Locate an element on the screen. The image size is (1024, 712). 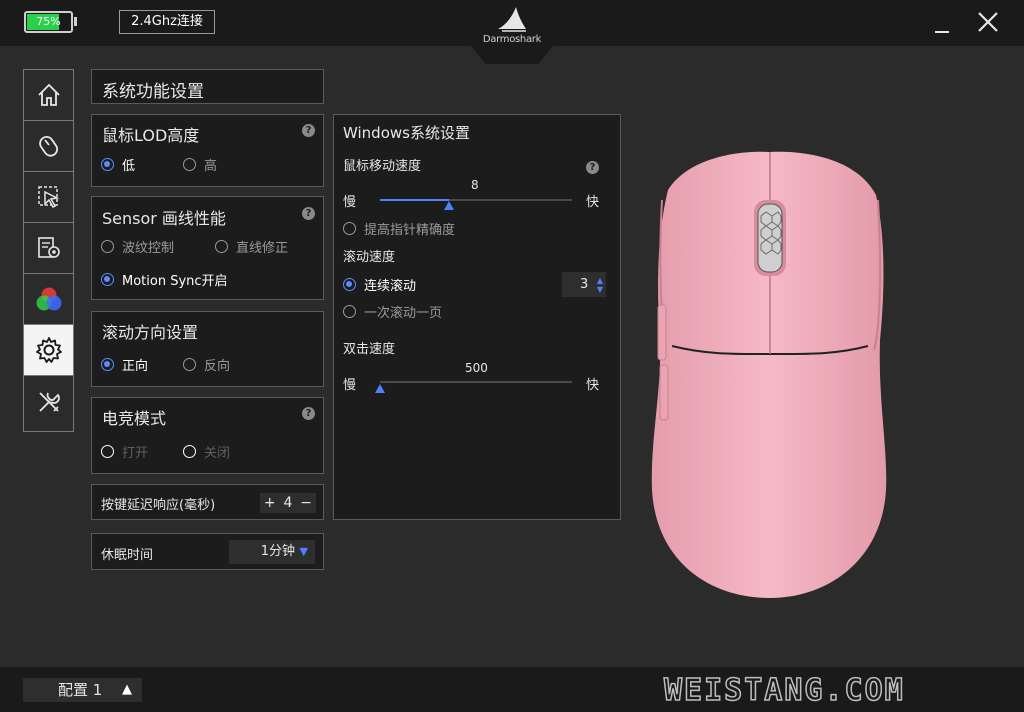
scroll-direction-title: 滚动方向设置 is located at coordinates (150, 332).